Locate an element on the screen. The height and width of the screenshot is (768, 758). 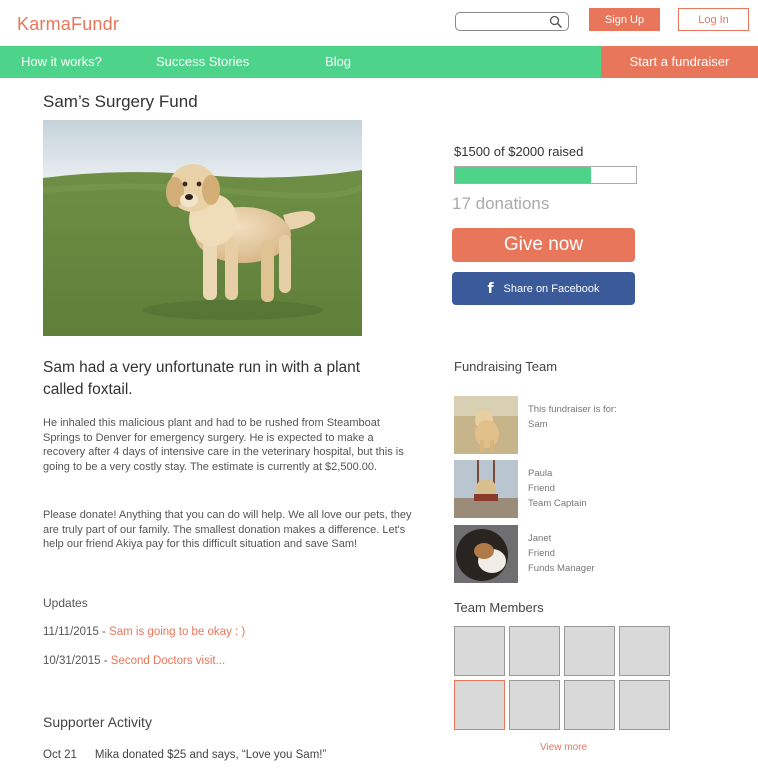
search-input is located at coordinates (512, 21).